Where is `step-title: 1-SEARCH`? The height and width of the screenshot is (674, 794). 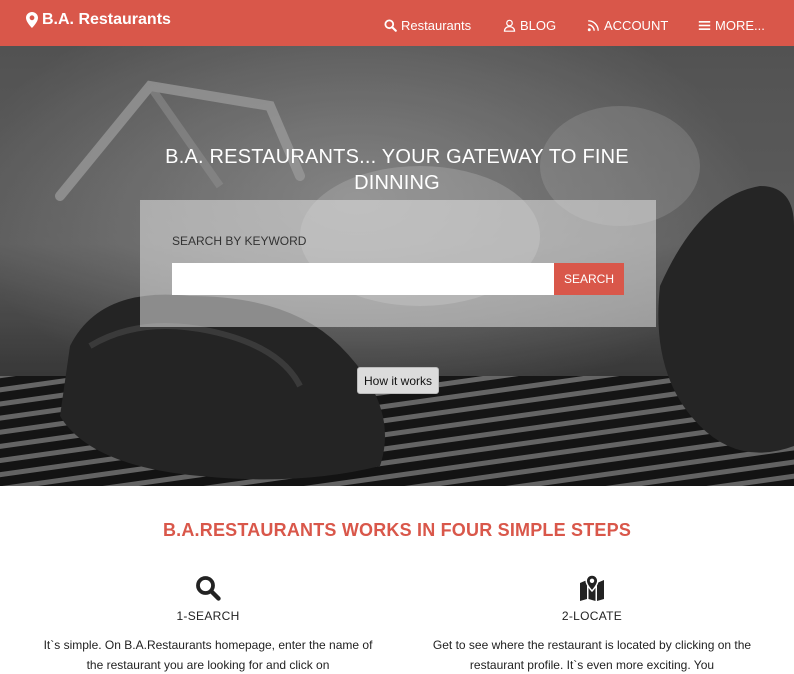 step-title: 1-SEARCH is located at coordinates (208, 616).